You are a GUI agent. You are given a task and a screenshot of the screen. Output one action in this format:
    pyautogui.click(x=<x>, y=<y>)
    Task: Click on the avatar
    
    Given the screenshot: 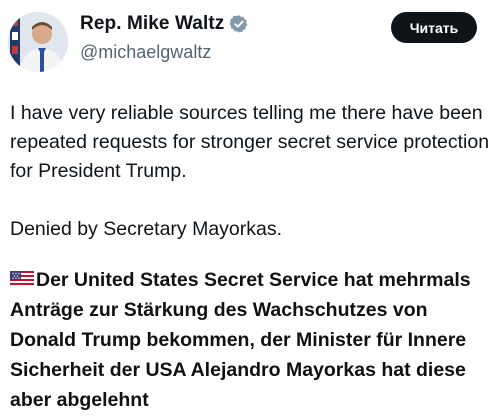 What is the action you would take?
    pyautogui.click(x=38, y=42)
    